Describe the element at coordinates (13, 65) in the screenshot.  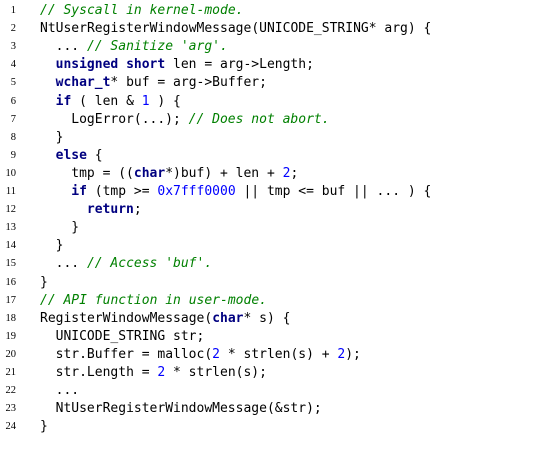
I see `line-number: 4` at that location.